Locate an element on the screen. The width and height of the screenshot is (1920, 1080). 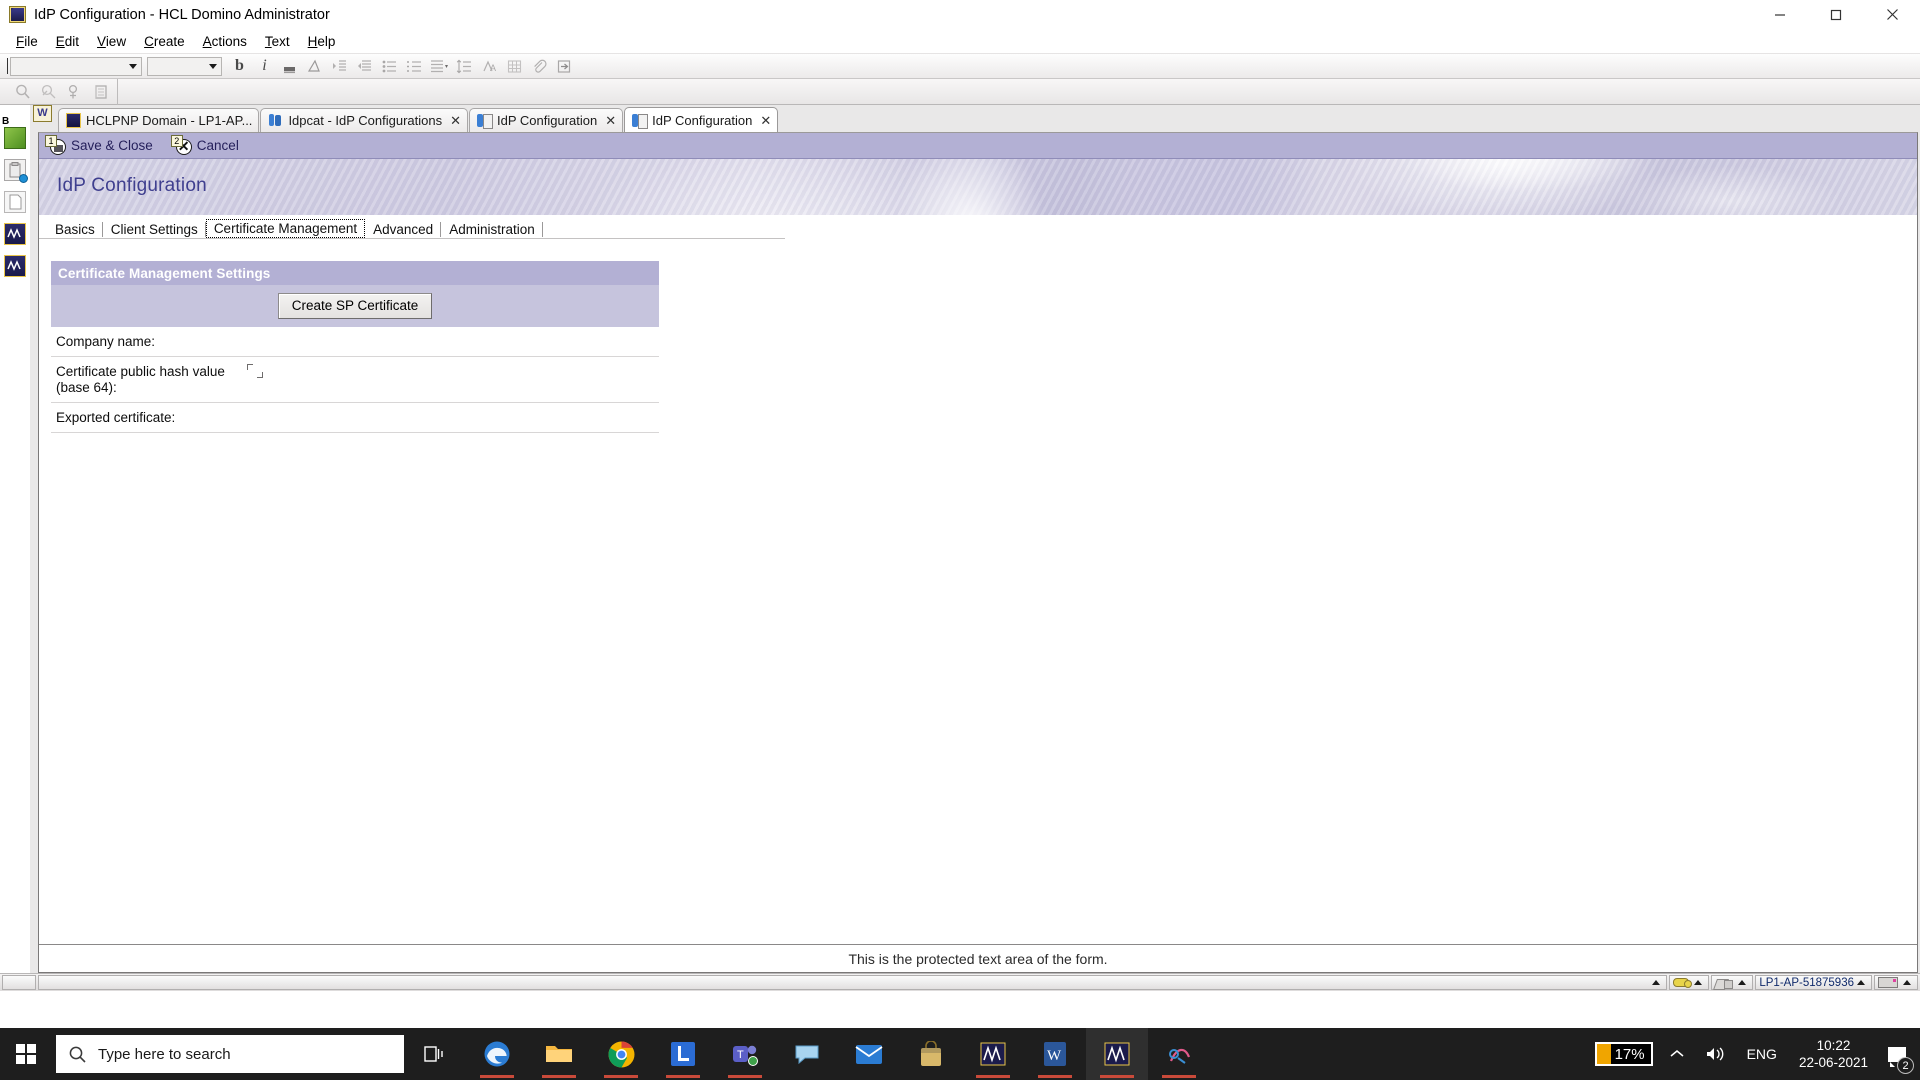
taskbar-teams: T is located at coordinates (745, 1054).